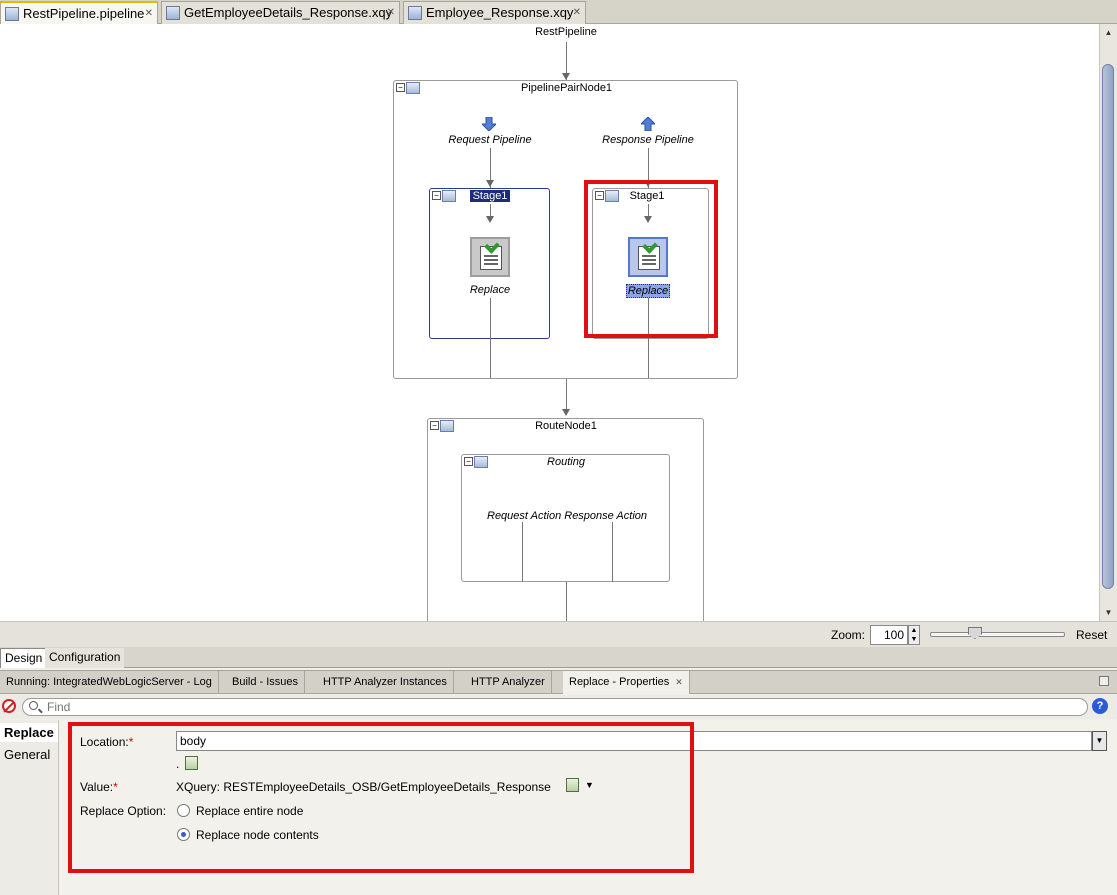  I want to click on tab-label: GetEmployeeDetails_Response.xqy, so click(288, 12).